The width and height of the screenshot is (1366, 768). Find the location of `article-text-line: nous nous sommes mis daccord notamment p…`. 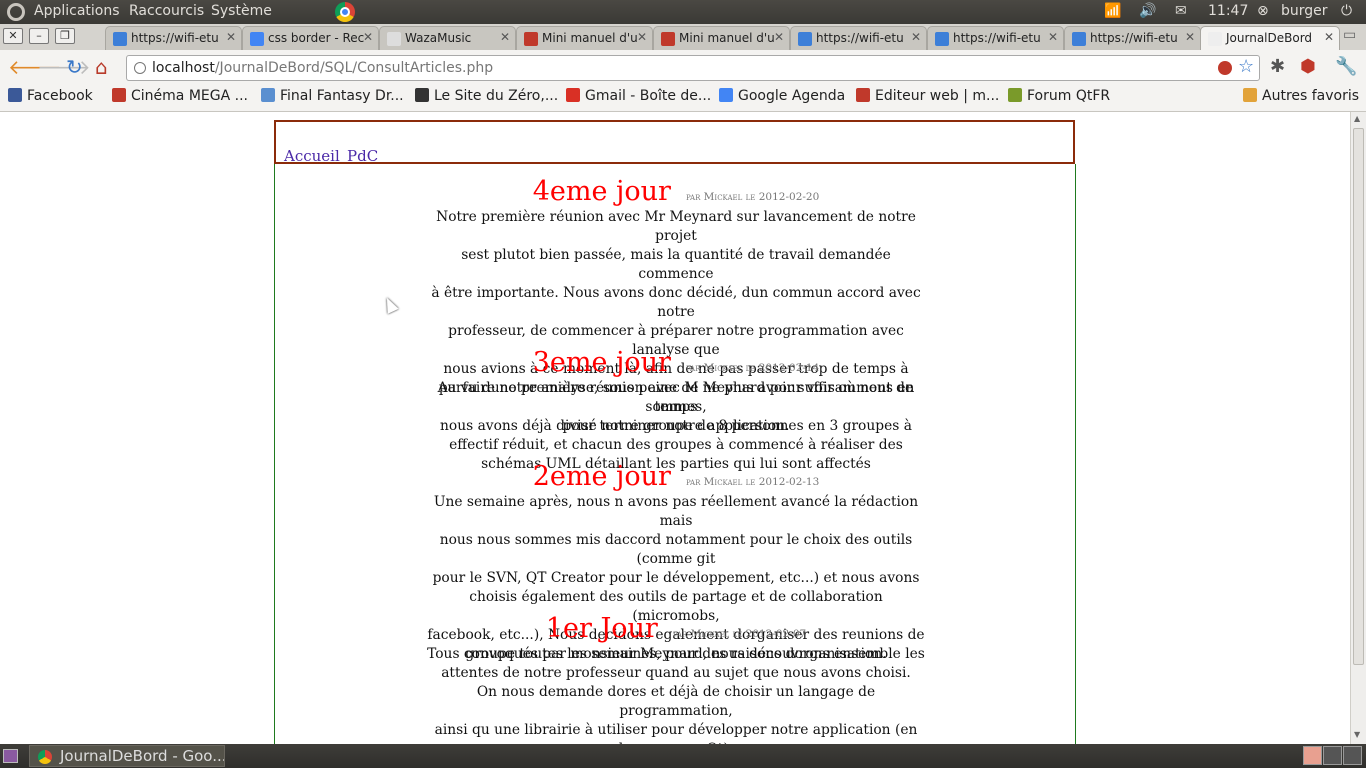

article-text-line: nous nous sommes mis daccord notamment p… is located at coordinates (676, 549).